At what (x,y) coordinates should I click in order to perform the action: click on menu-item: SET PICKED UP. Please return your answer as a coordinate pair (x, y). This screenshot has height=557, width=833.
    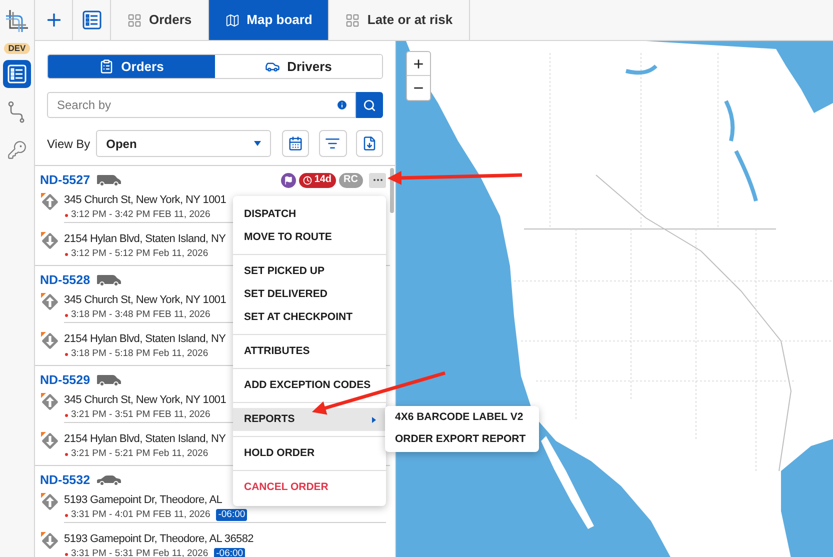
    Looking at the image, I should click on (309, 271).